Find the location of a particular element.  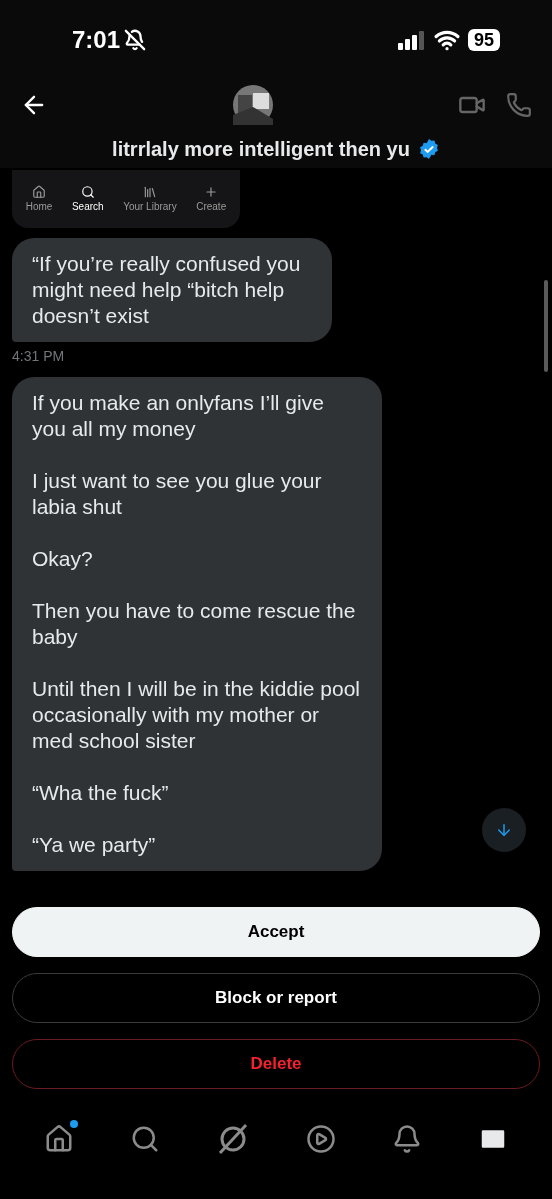

message-text: Then you have to come rescue the baby is located at coordinates (194, 624).